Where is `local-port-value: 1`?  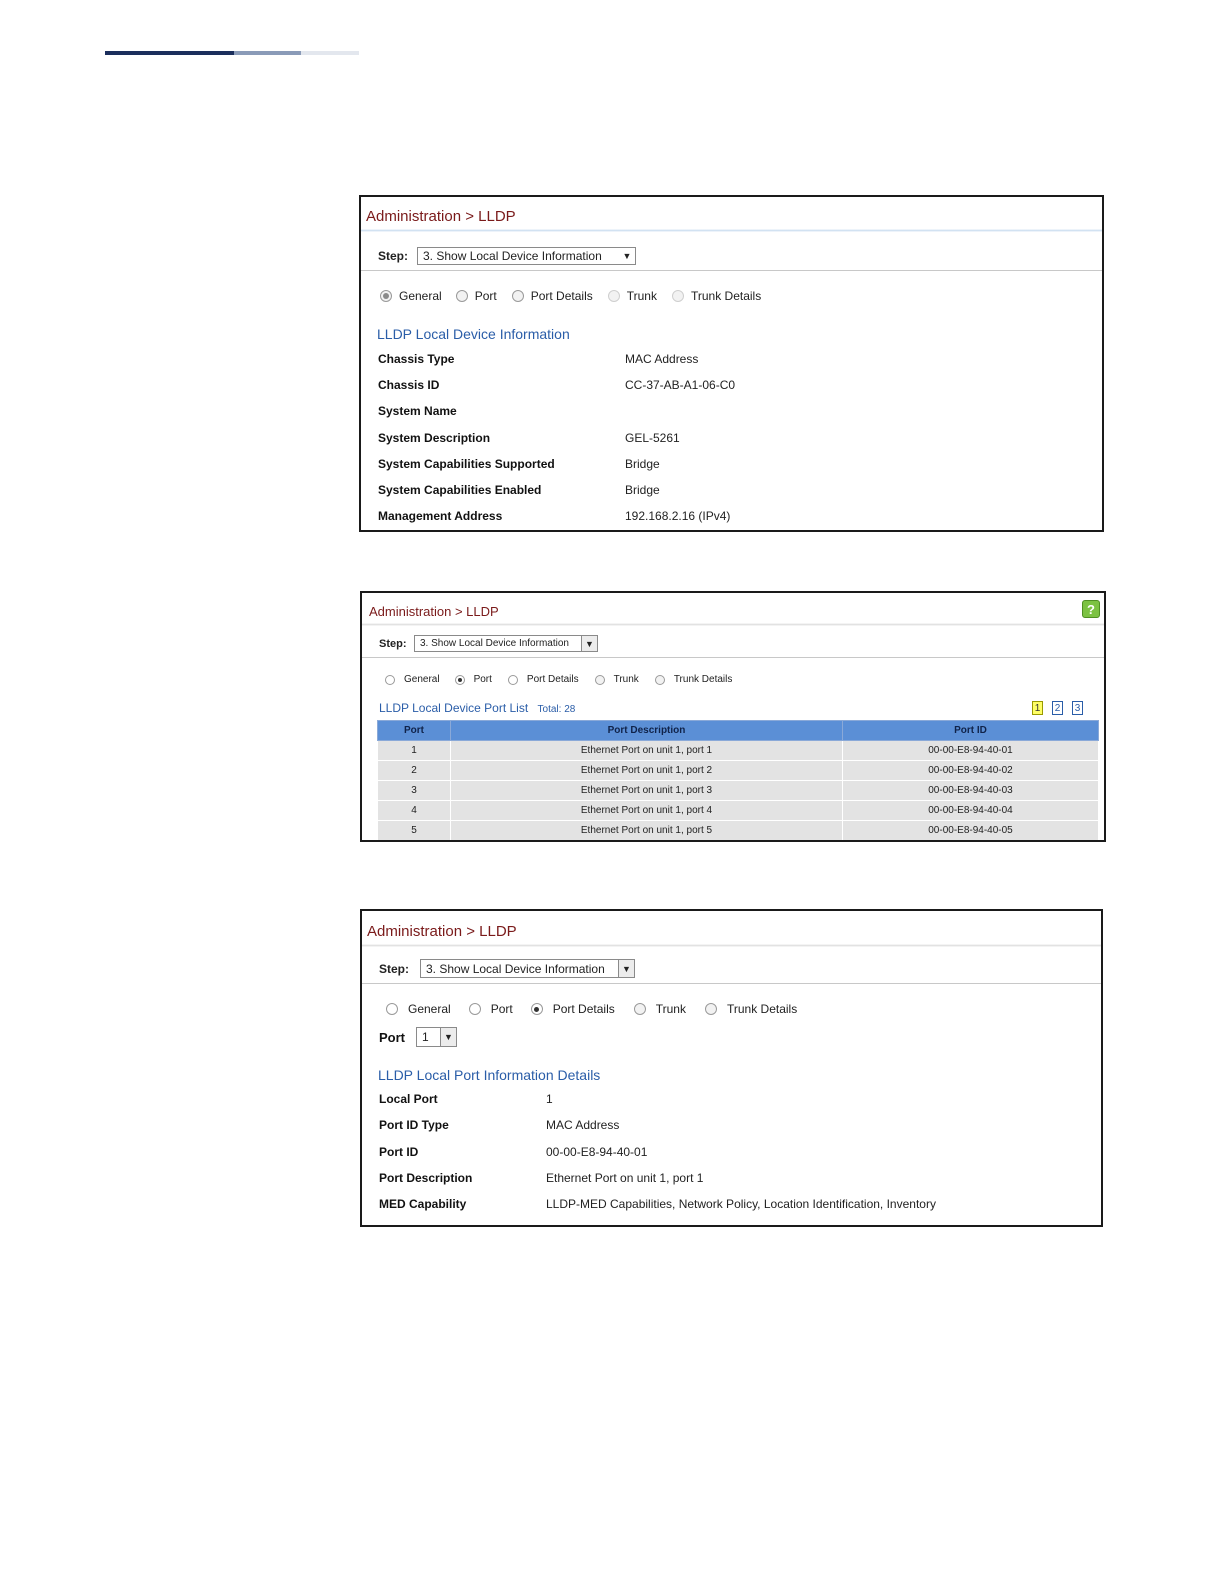 local-port-value: 1 is located at coordinates (549, 1099).